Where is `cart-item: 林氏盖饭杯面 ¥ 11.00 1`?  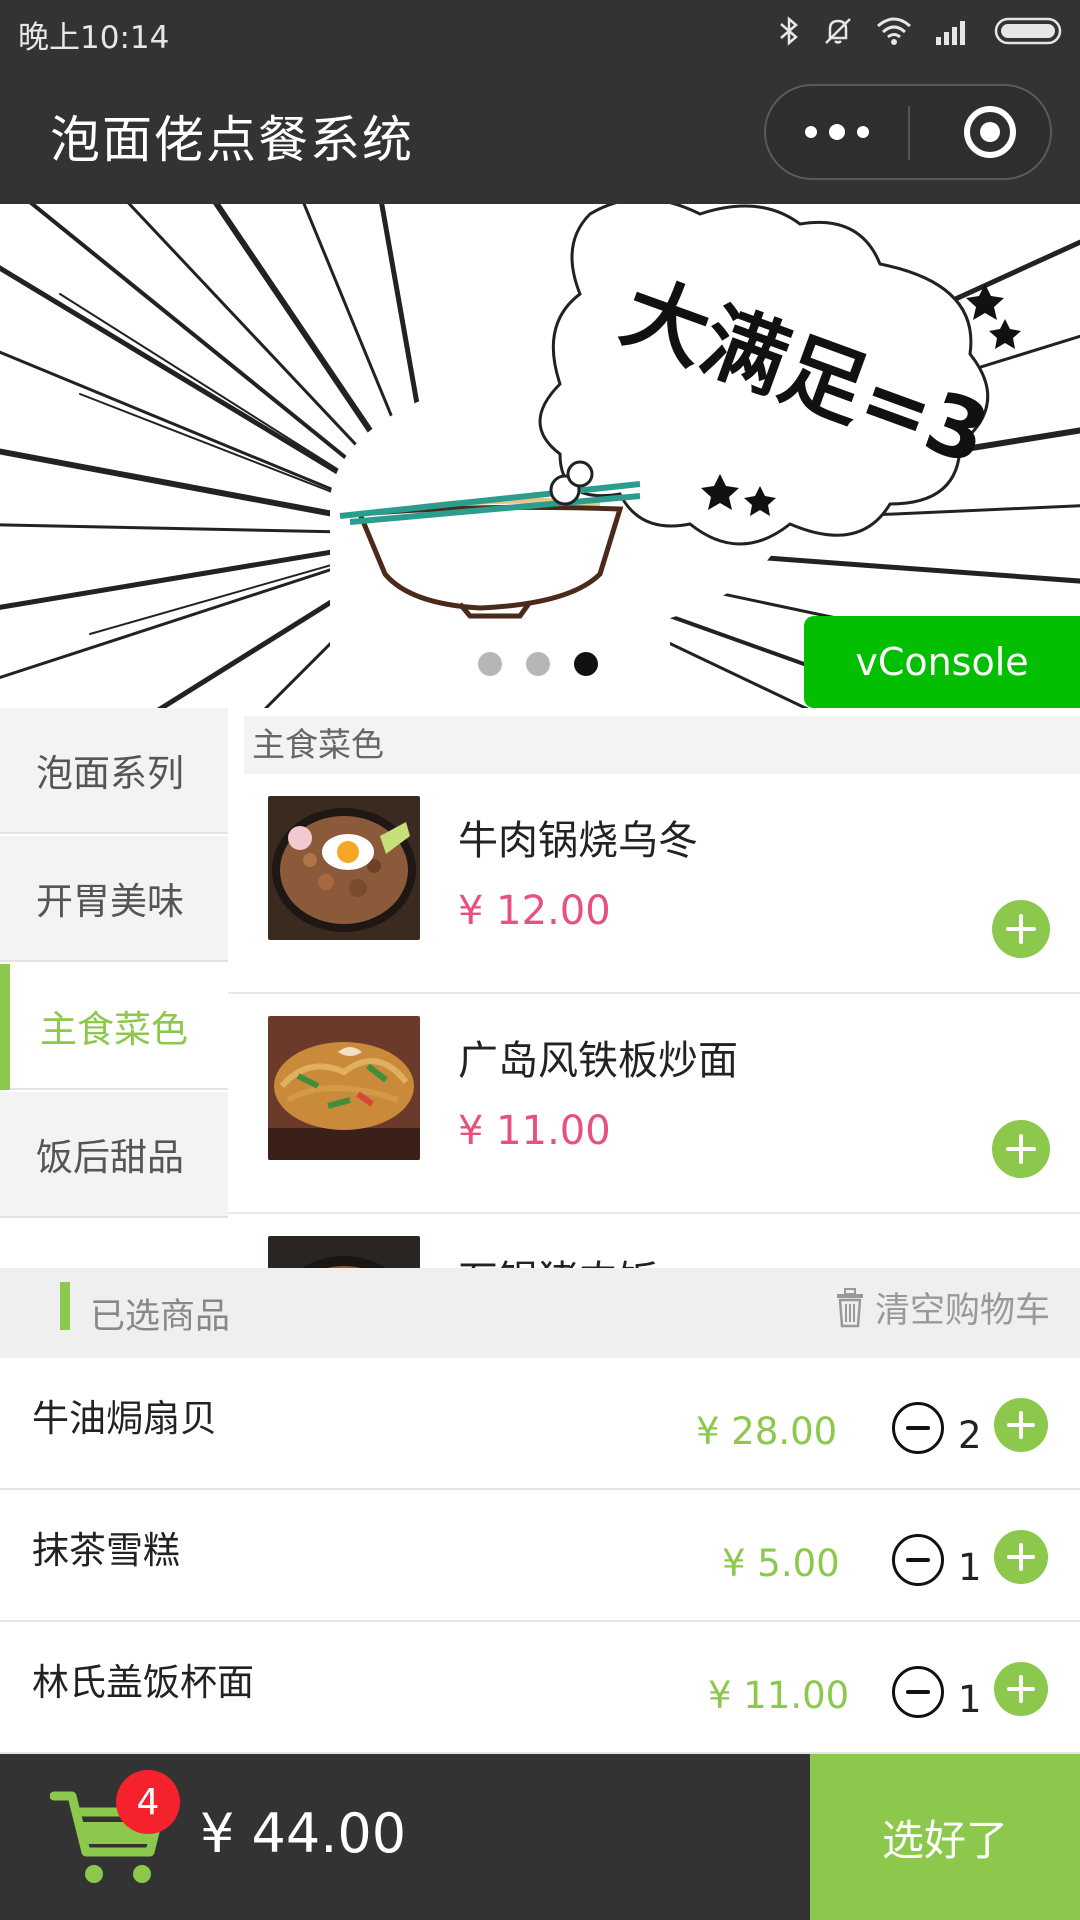
cart-item: 林氏盖饭杯面 ¥ 11.00 1 is located at coordinates (540, 1688).